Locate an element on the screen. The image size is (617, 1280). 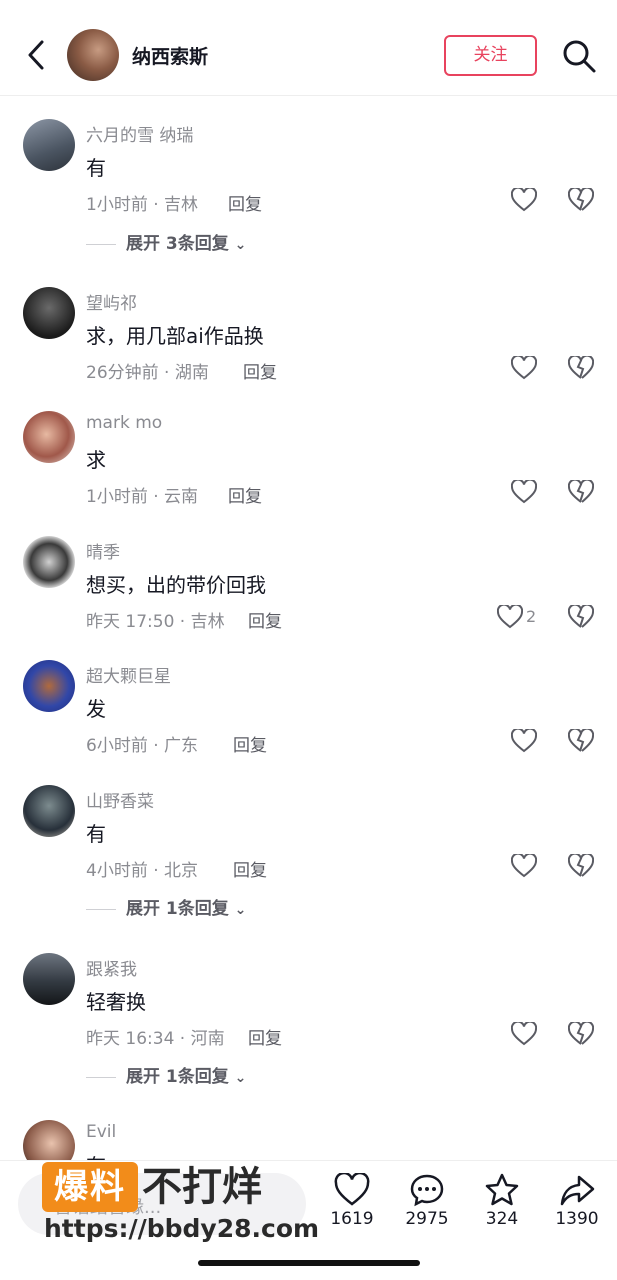
comment-text: 求 is located at coordinates (96, 460).